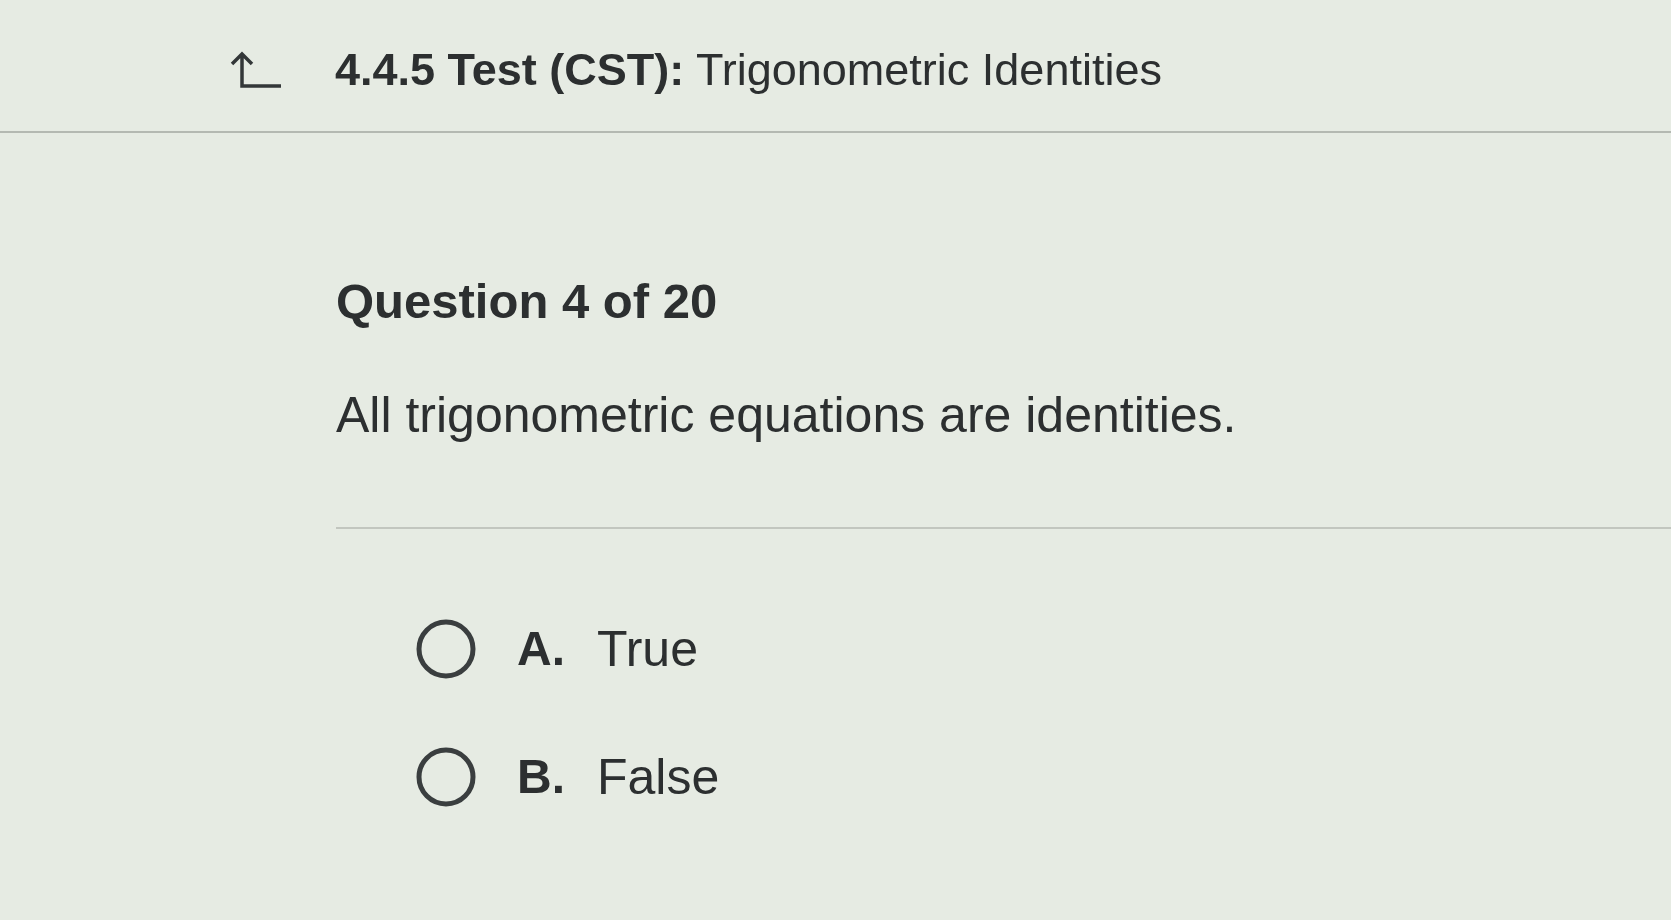 Image resolution: width=1671 pixels, height=920 pixels. I want to click on option-text: True, so click(647, 649).